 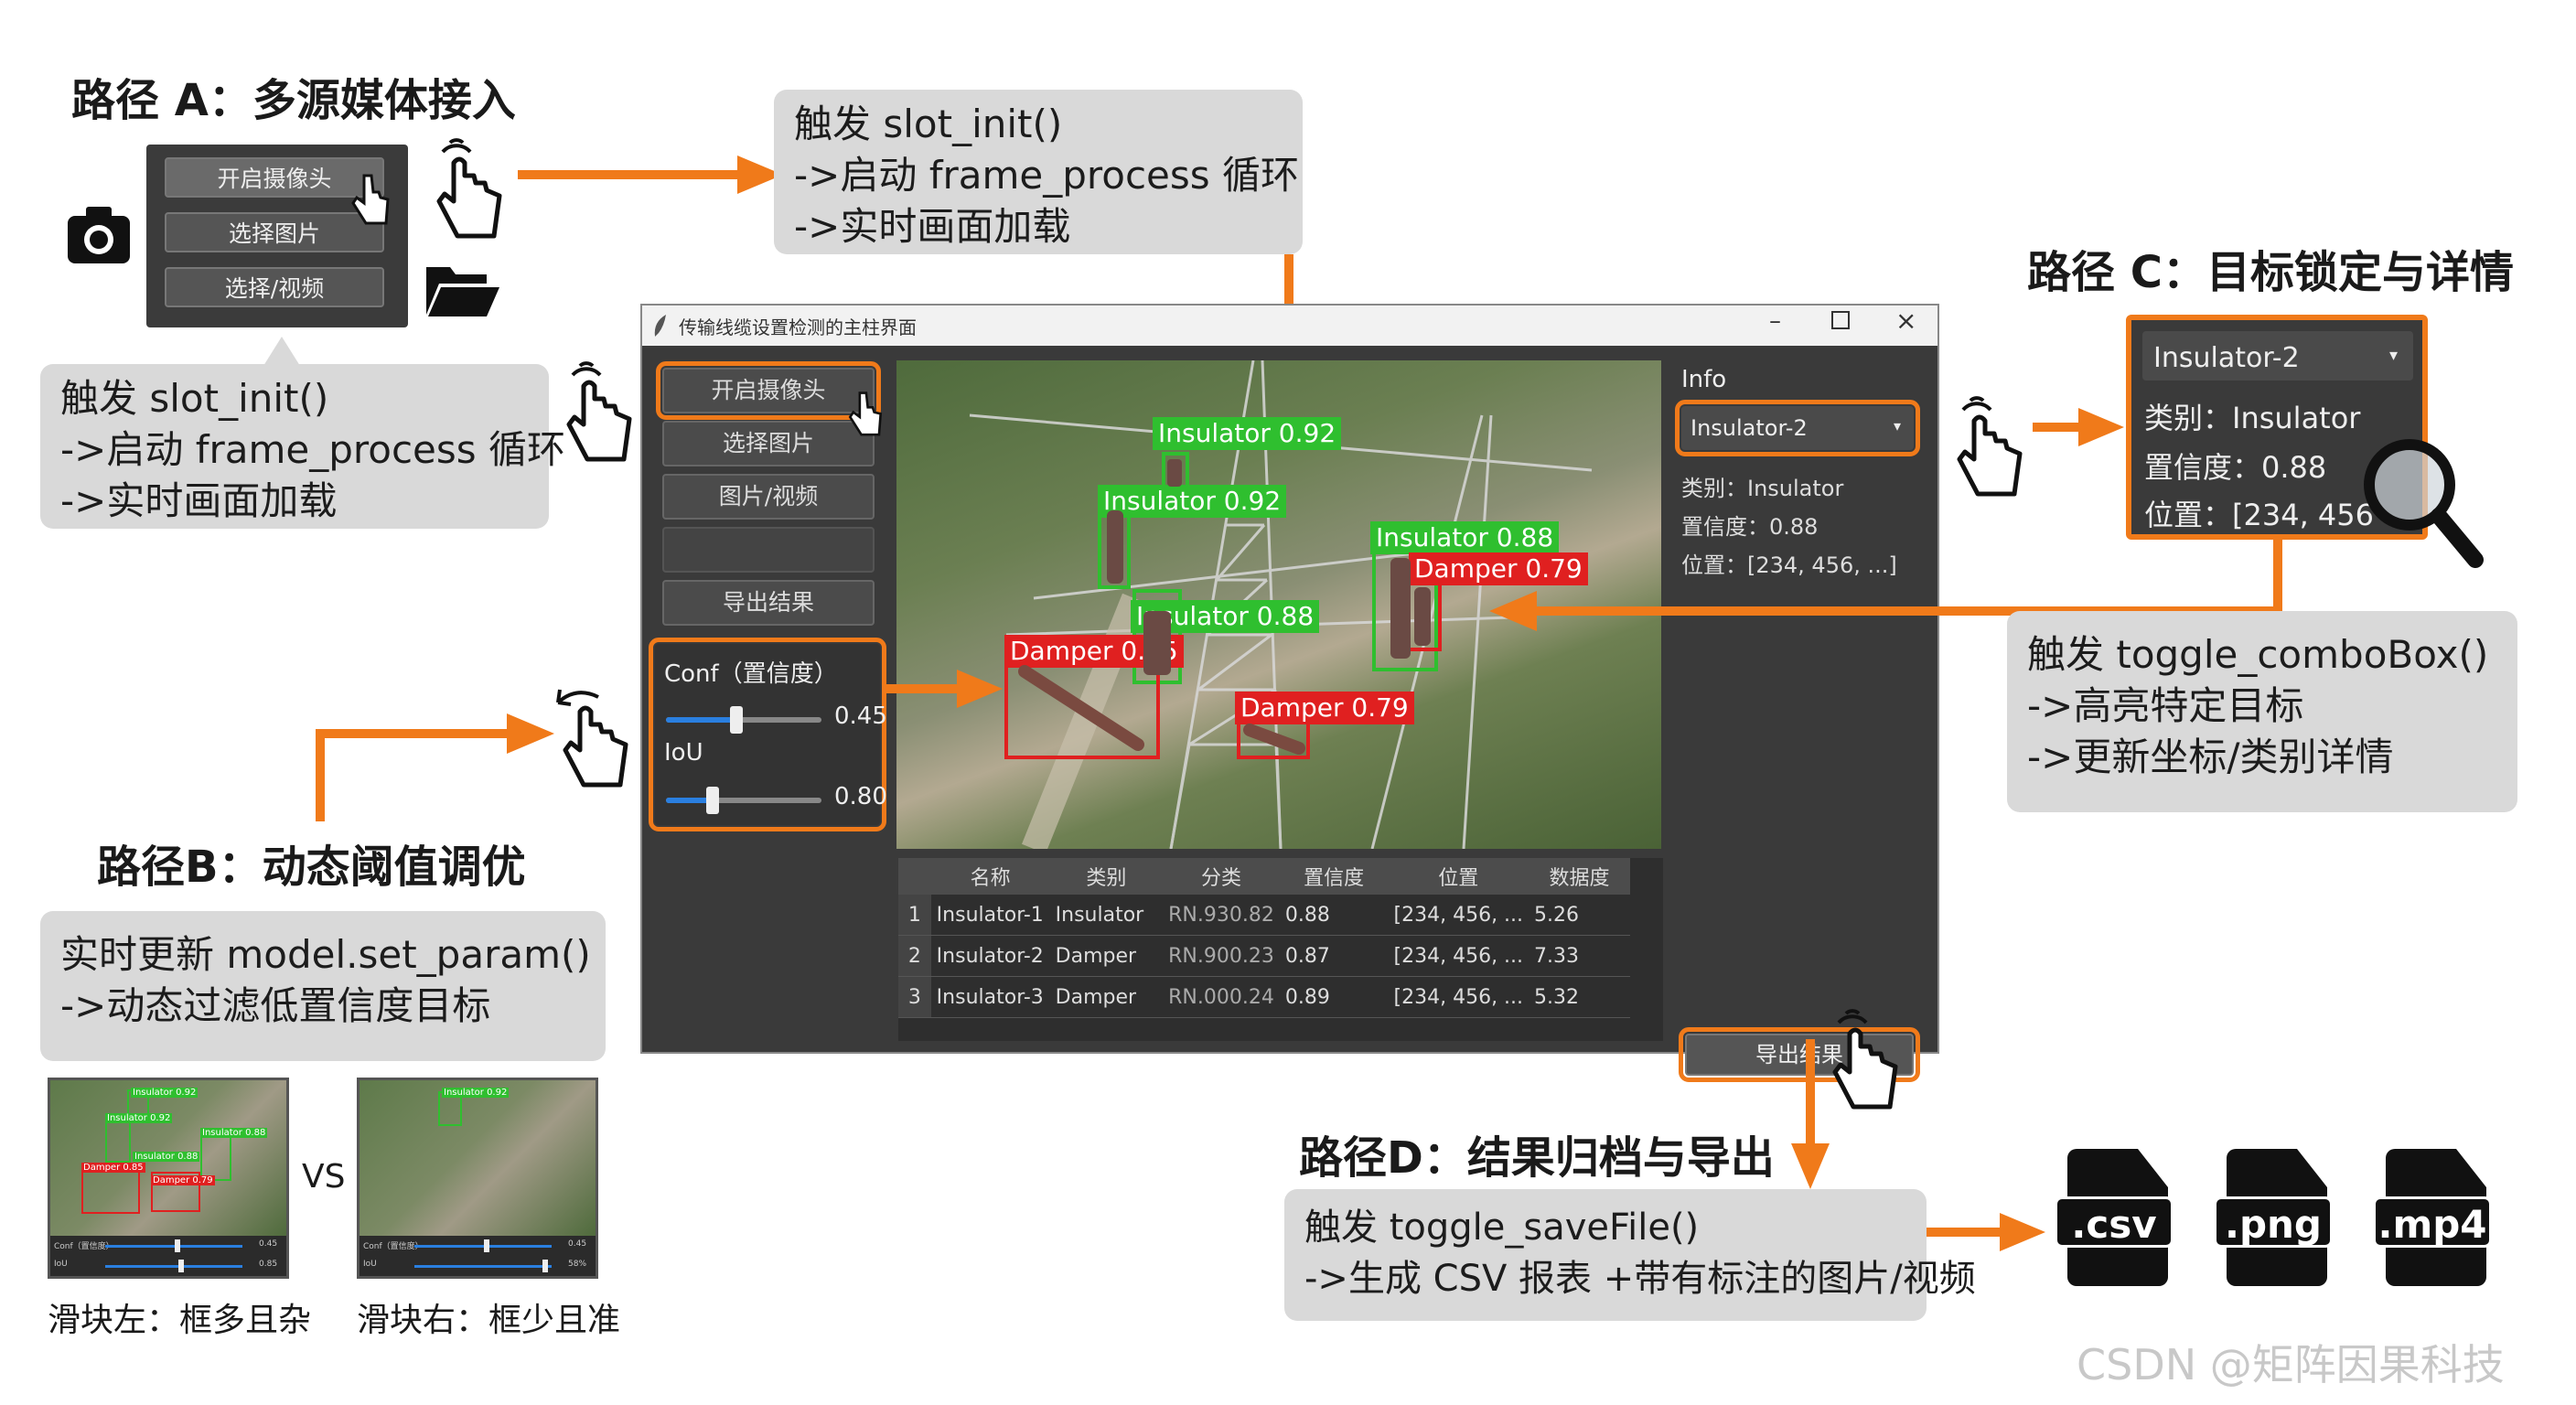 What do you see at coordinates (1106, 956) in the screenshot?
I see `table-cell: Damper` at bounding box center [1106, 956].